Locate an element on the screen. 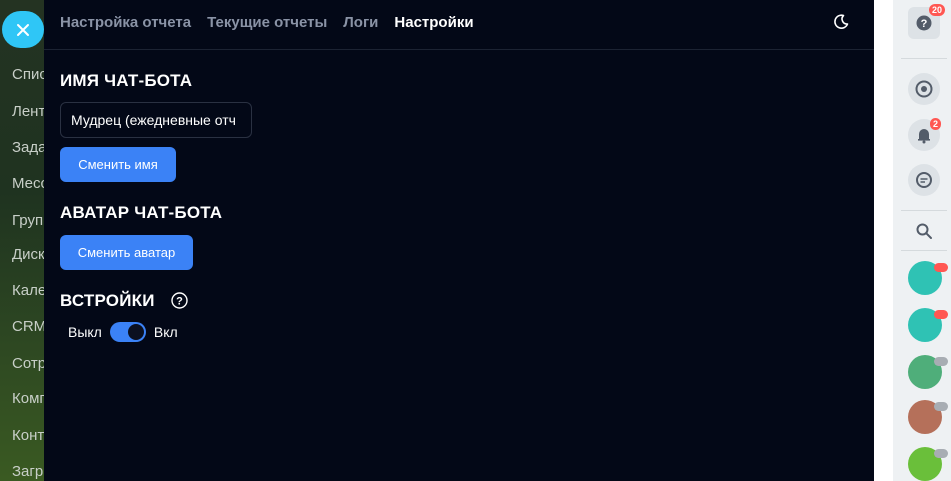 The height and width of the screenshot is (481, 951). search-button is located at coordinates (924, 231).